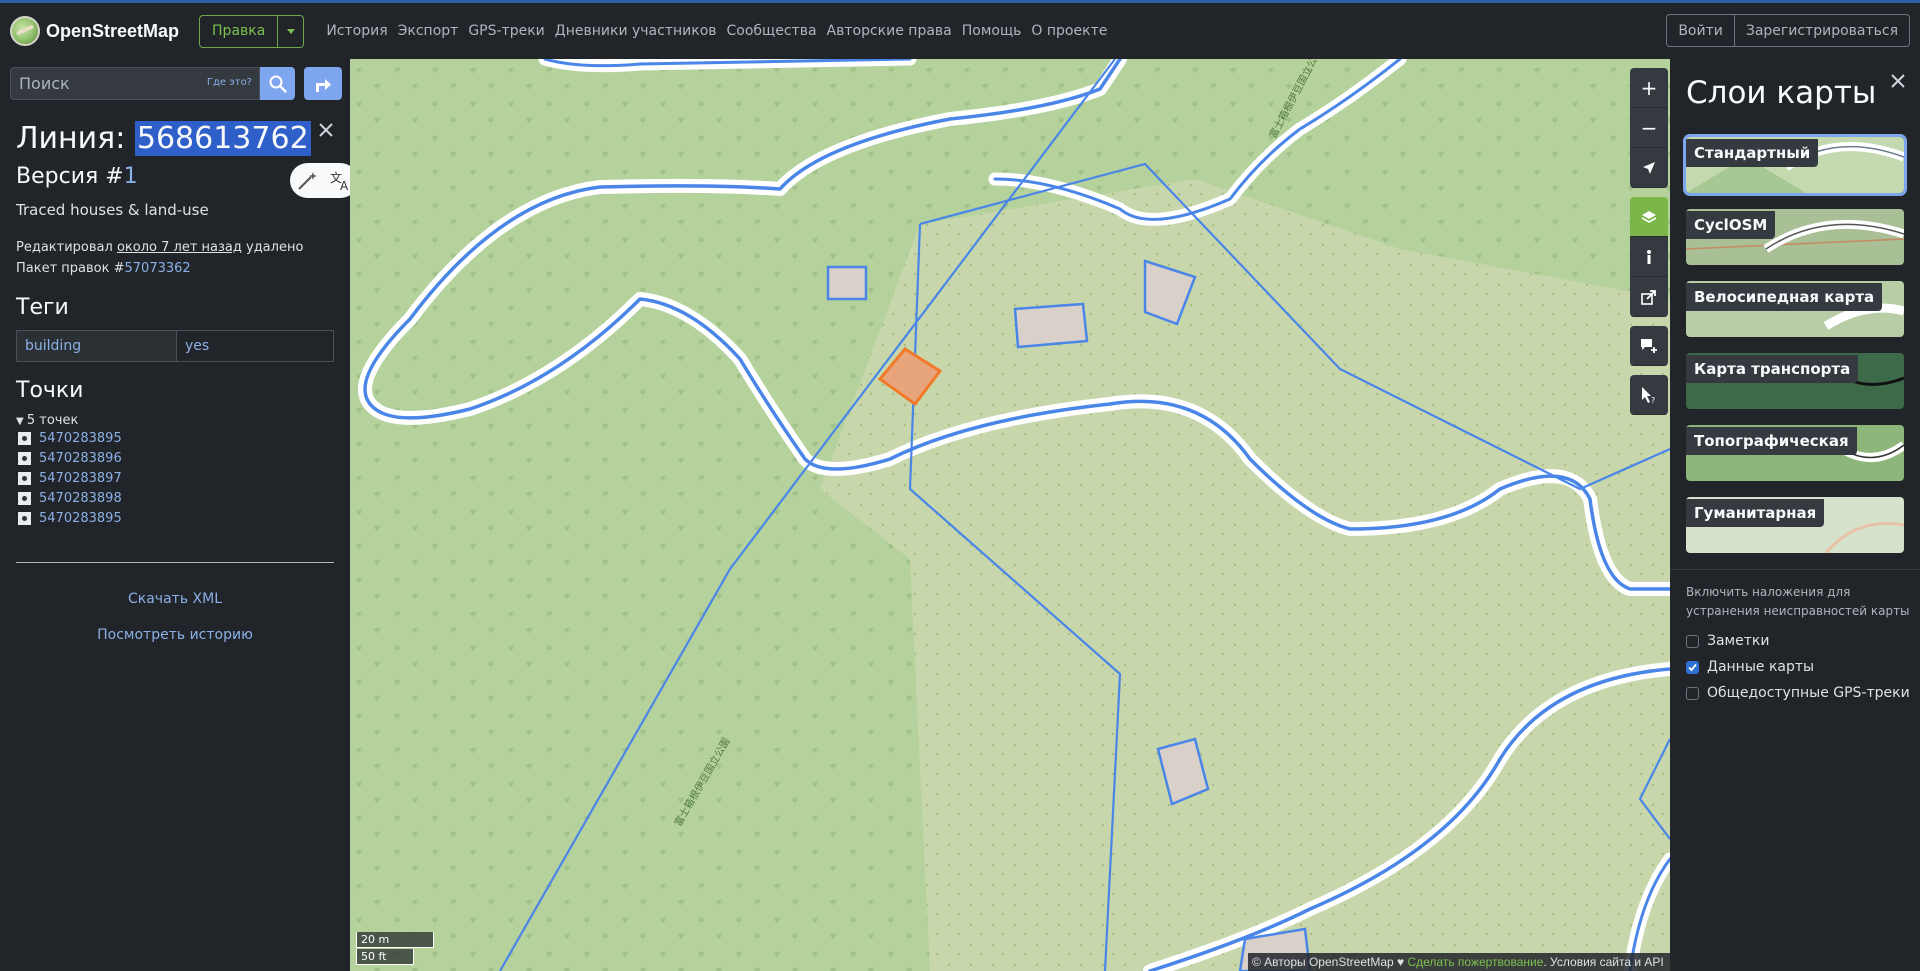 This screenshot has height=971, width=1920. Describe the element at coordinates (80, 498) in the screenshot. I see `node-link: 5470283898` at that location.